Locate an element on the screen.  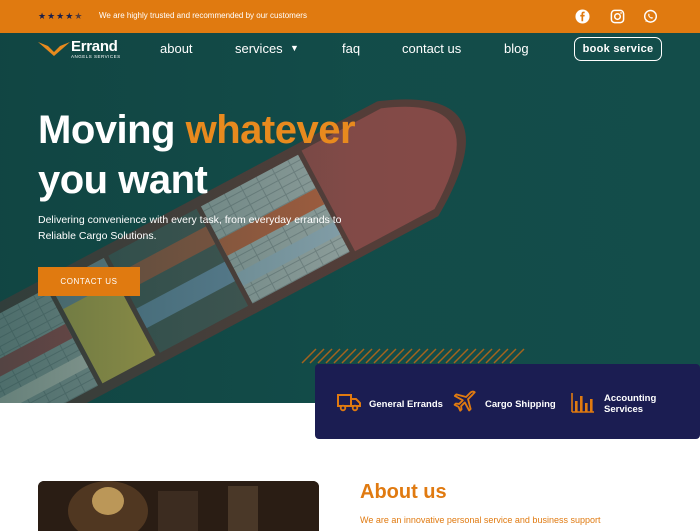
instagram-icon is located at coordinates (617, 16).